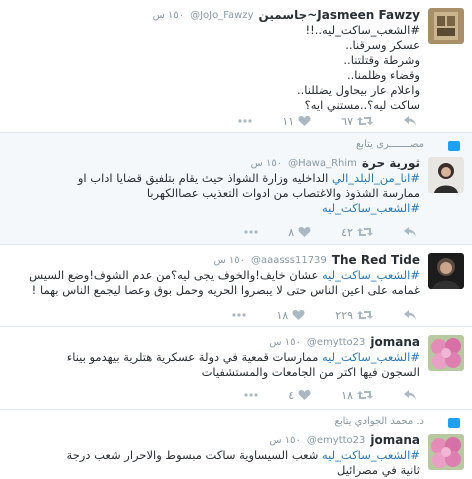 Image resolution: width=472 pixels, height=479 pixels. What do you see at coordinates (376, 178) in the screenshot?
I see `hashtag-link: #انا_من_البلد_الي` at bounding box center [376, 178].